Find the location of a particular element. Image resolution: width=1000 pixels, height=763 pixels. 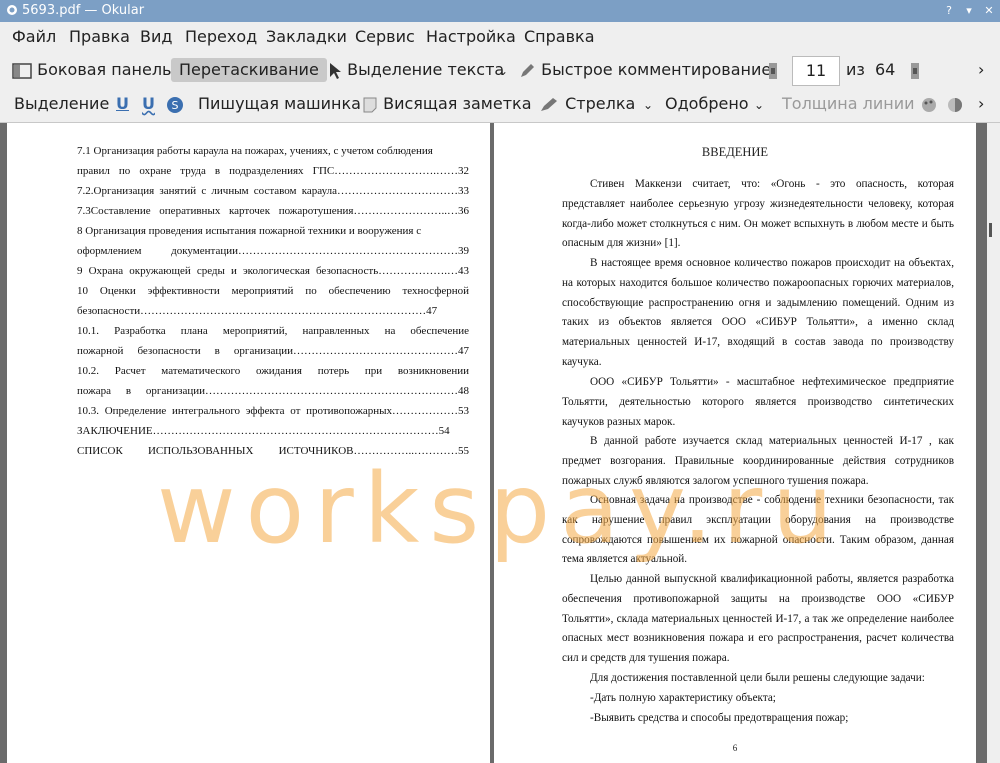

highlight-label: Выделение is located at coordinates (62, 103).